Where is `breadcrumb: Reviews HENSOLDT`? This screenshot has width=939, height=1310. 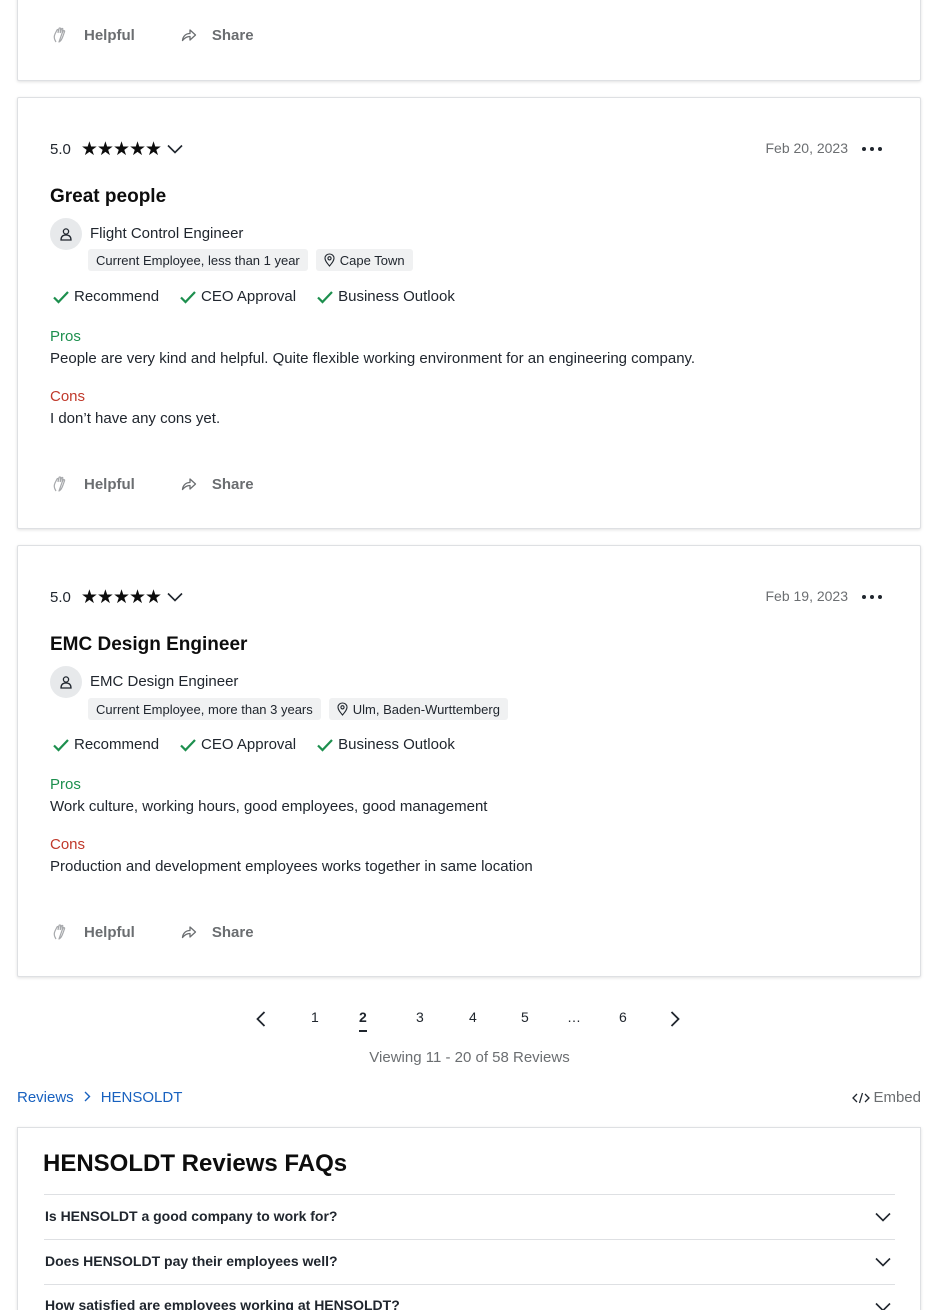
breadcrumb: Reviews HENSOLDT is located at coordinates (99, 1097).